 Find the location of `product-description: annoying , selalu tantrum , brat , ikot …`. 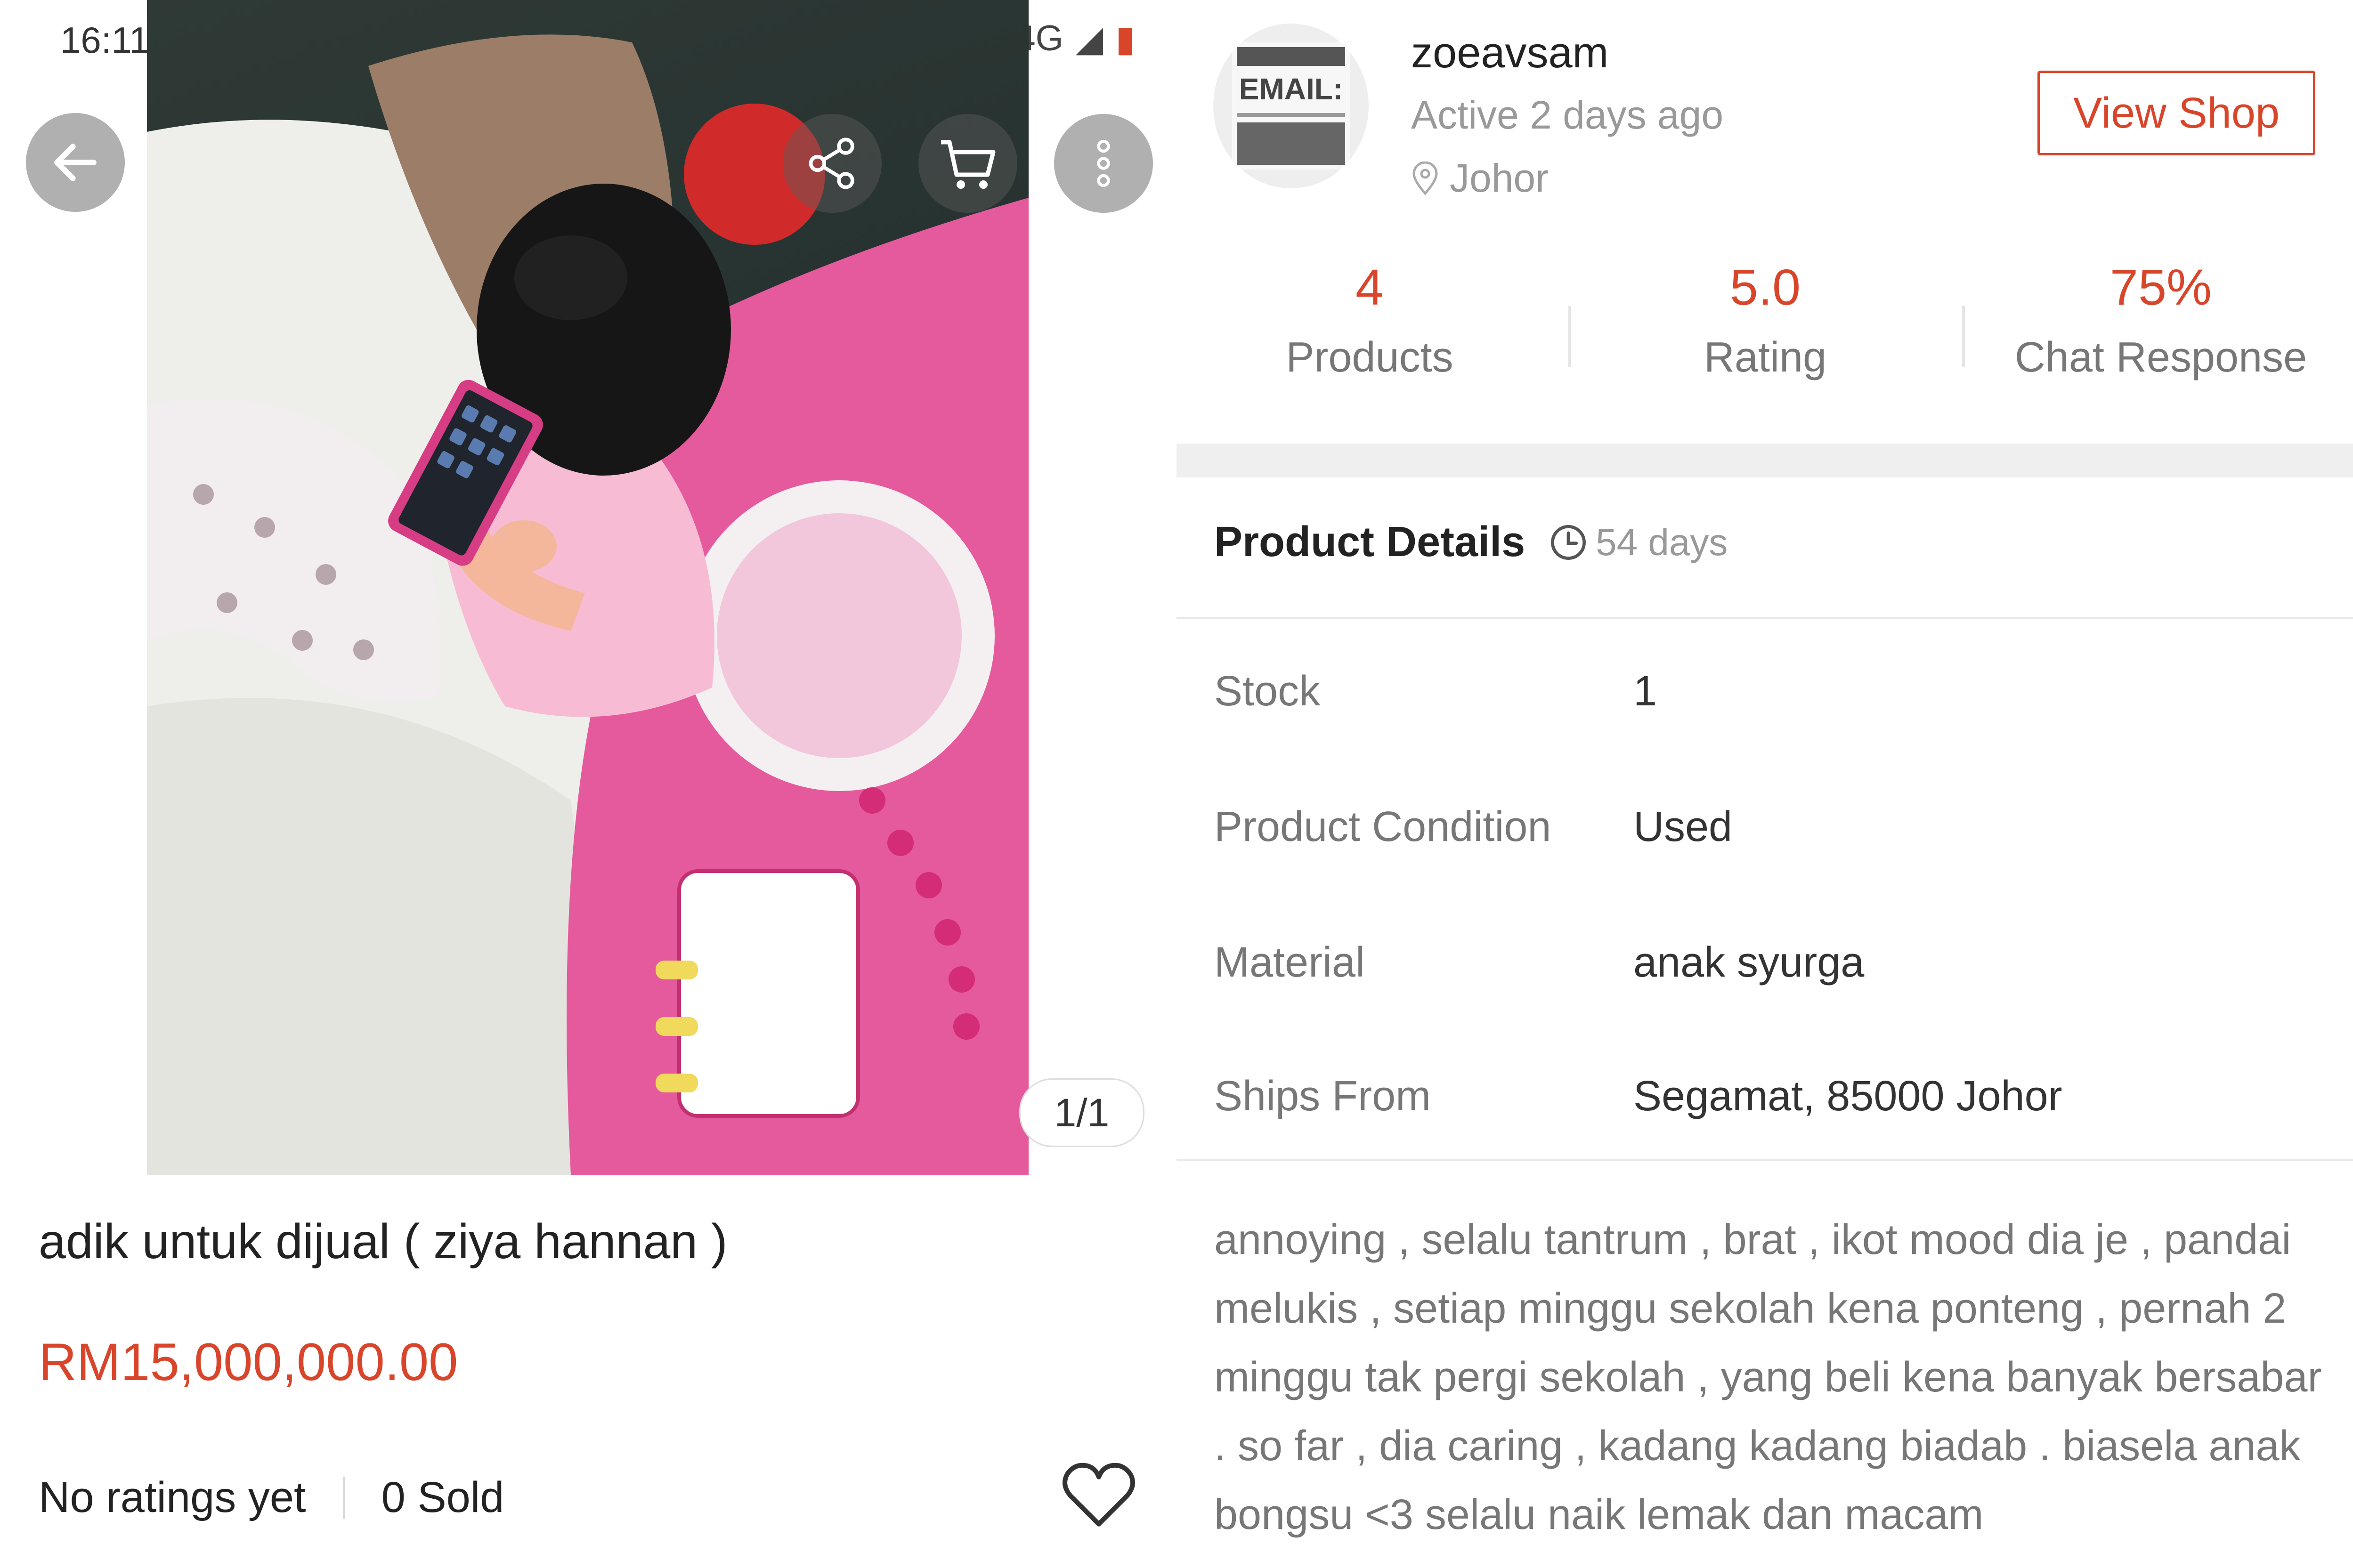

product-description: annoying , selalu tantrum , brat , ikot … is located at coordinates (1768, 1377).